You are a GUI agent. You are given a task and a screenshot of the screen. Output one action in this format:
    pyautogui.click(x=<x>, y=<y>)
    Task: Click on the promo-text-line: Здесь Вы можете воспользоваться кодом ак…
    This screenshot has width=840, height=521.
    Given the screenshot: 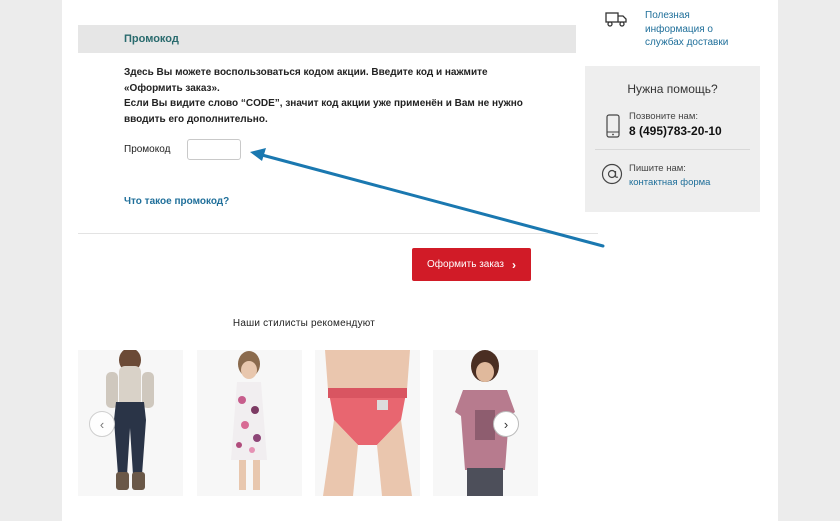 What is the action you would take?
    pyautogui.click(x=306, y=72)
    